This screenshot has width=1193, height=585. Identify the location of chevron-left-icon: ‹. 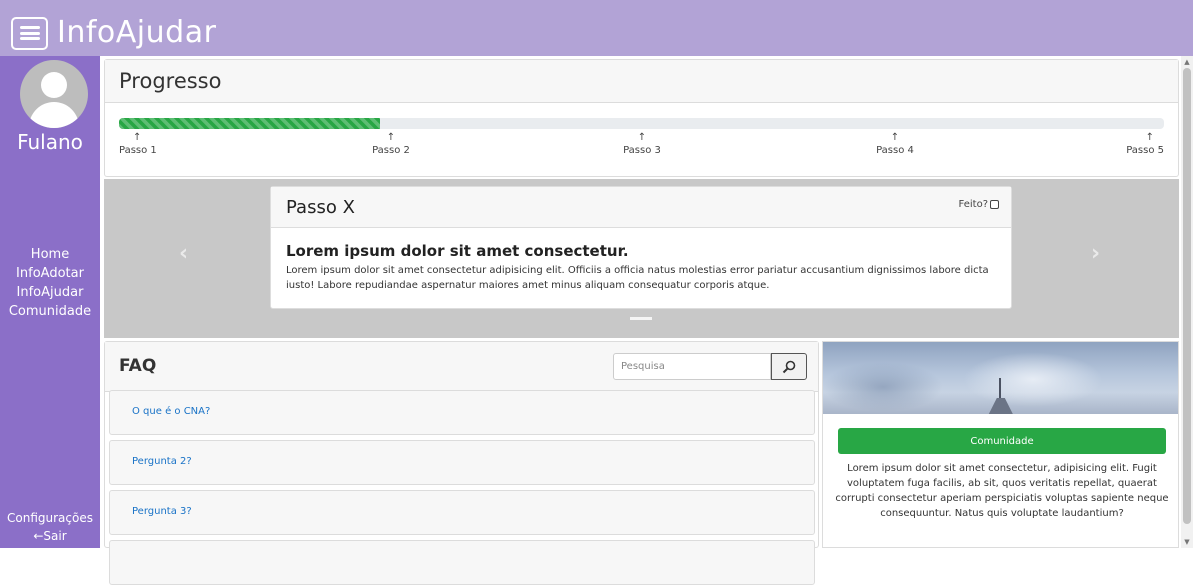
(184, 253).